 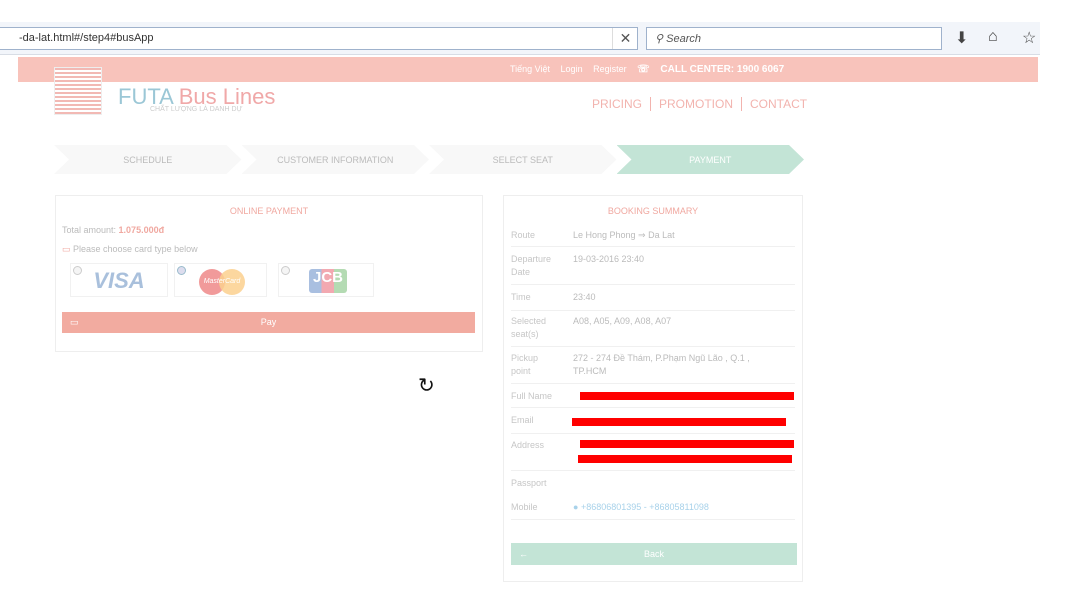 What do you see at coordinates (653, 211) in the screenshot?
I see `booking-summary-title: BOOKING SUMMARY` at bounding box center [653, 211].